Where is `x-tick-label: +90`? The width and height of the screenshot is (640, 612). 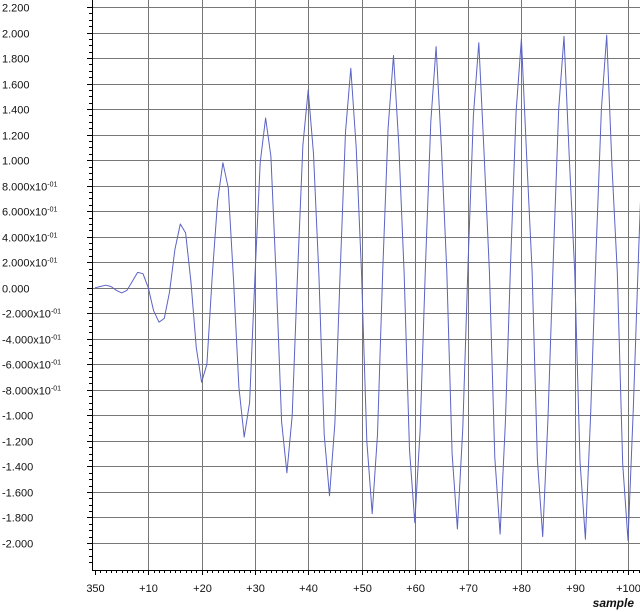
x-tick-label: +90 is located at coordinates (575, 589).